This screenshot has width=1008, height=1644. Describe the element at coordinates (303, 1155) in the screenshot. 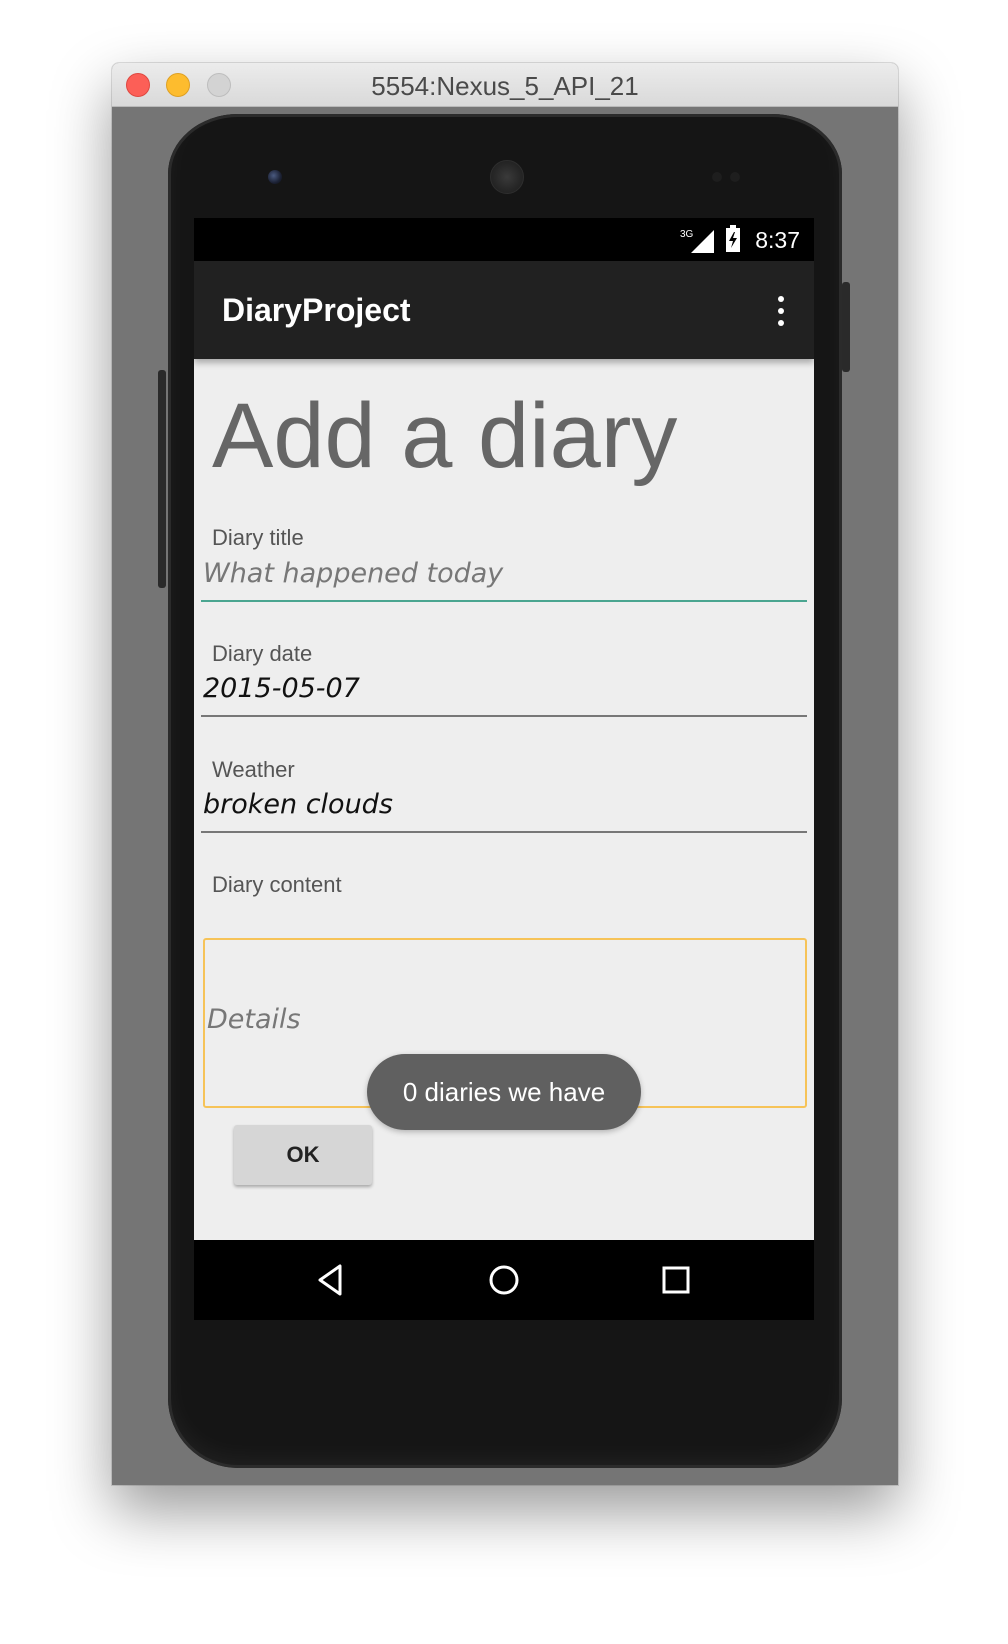

I see `ok-button: OK` at that location.